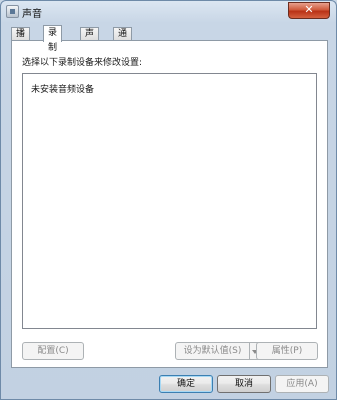 The width and height of the screenshot is (337, 400). Describe the element at coordinates (63, 90) in the screenshot. I see `empty-device-message: 未安装音频设备` at that location.